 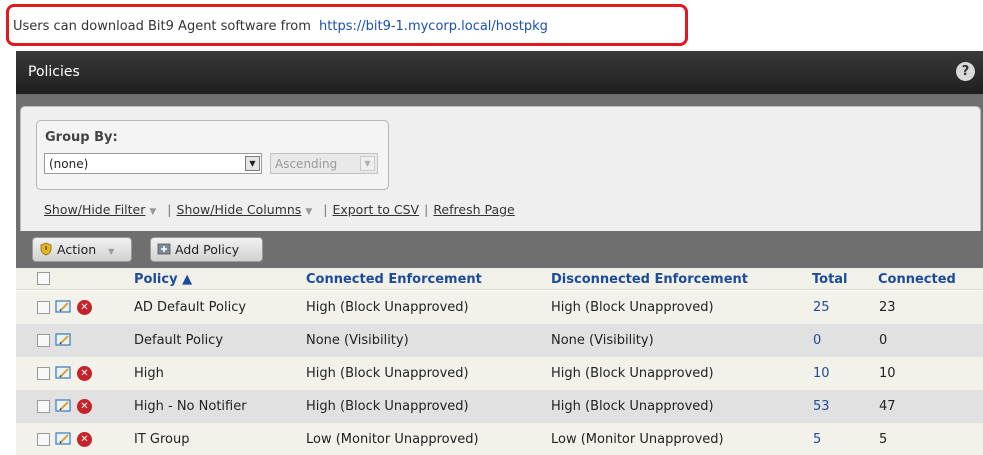 I want to click on total-count: 5, so click(x=817, y=439).